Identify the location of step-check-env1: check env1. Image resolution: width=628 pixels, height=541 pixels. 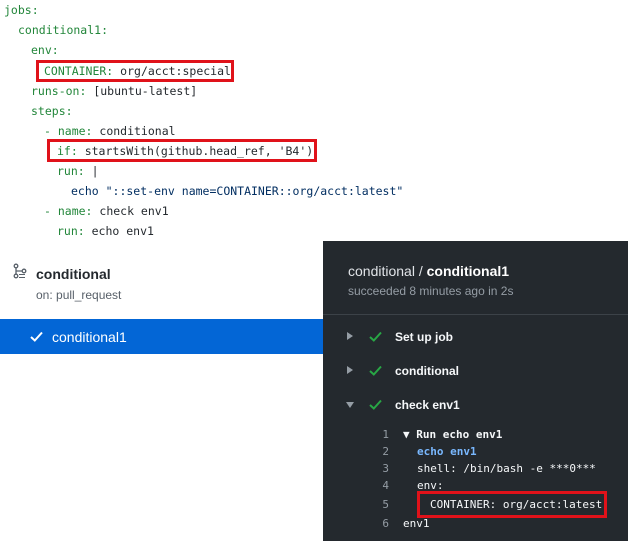
(475, 405).